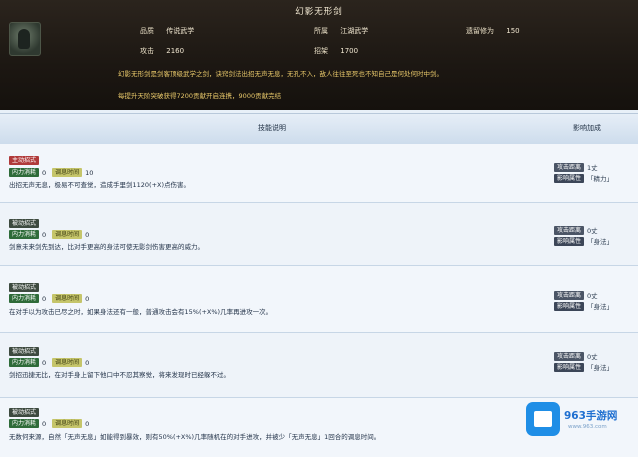 Image resolution: width=638 pixels, height=457 pixels. Describe the element at coordinates (354, 31) in the screenshot. I see `school-value: 江湖武学` at that location.